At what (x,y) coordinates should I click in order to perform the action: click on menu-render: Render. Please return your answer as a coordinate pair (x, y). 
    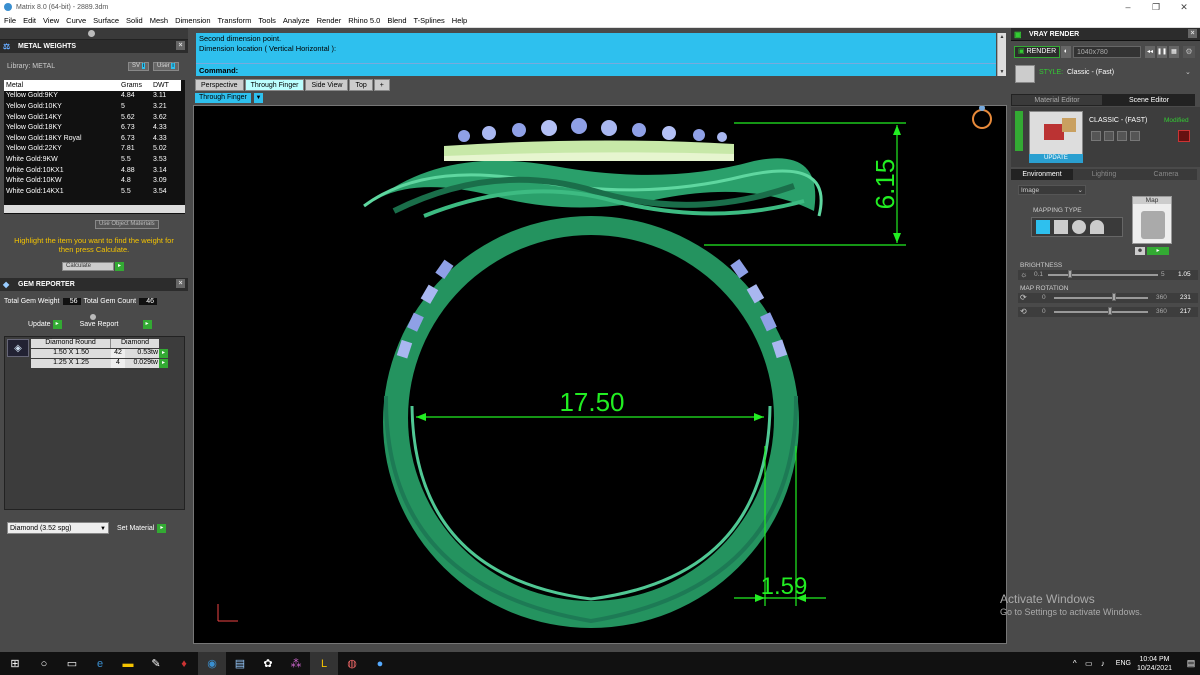
    Looking at the image, I should click on (329, 20).